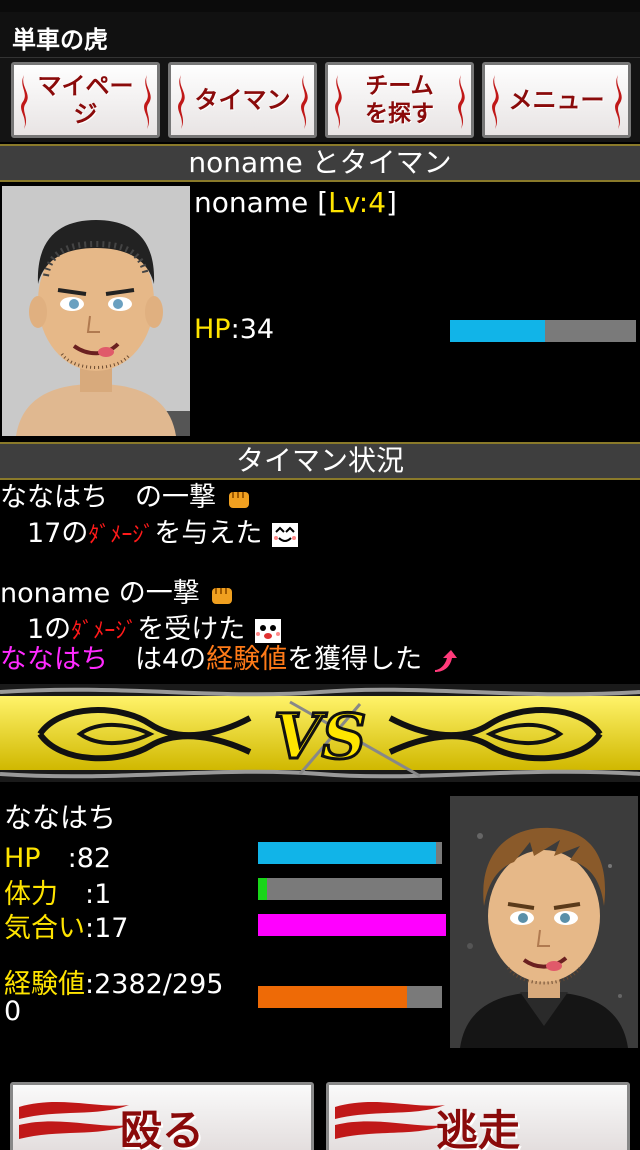 The height and width of the screenshot is (1150, 640). I want to click on smile-emoji-icon, so click(284, 534).